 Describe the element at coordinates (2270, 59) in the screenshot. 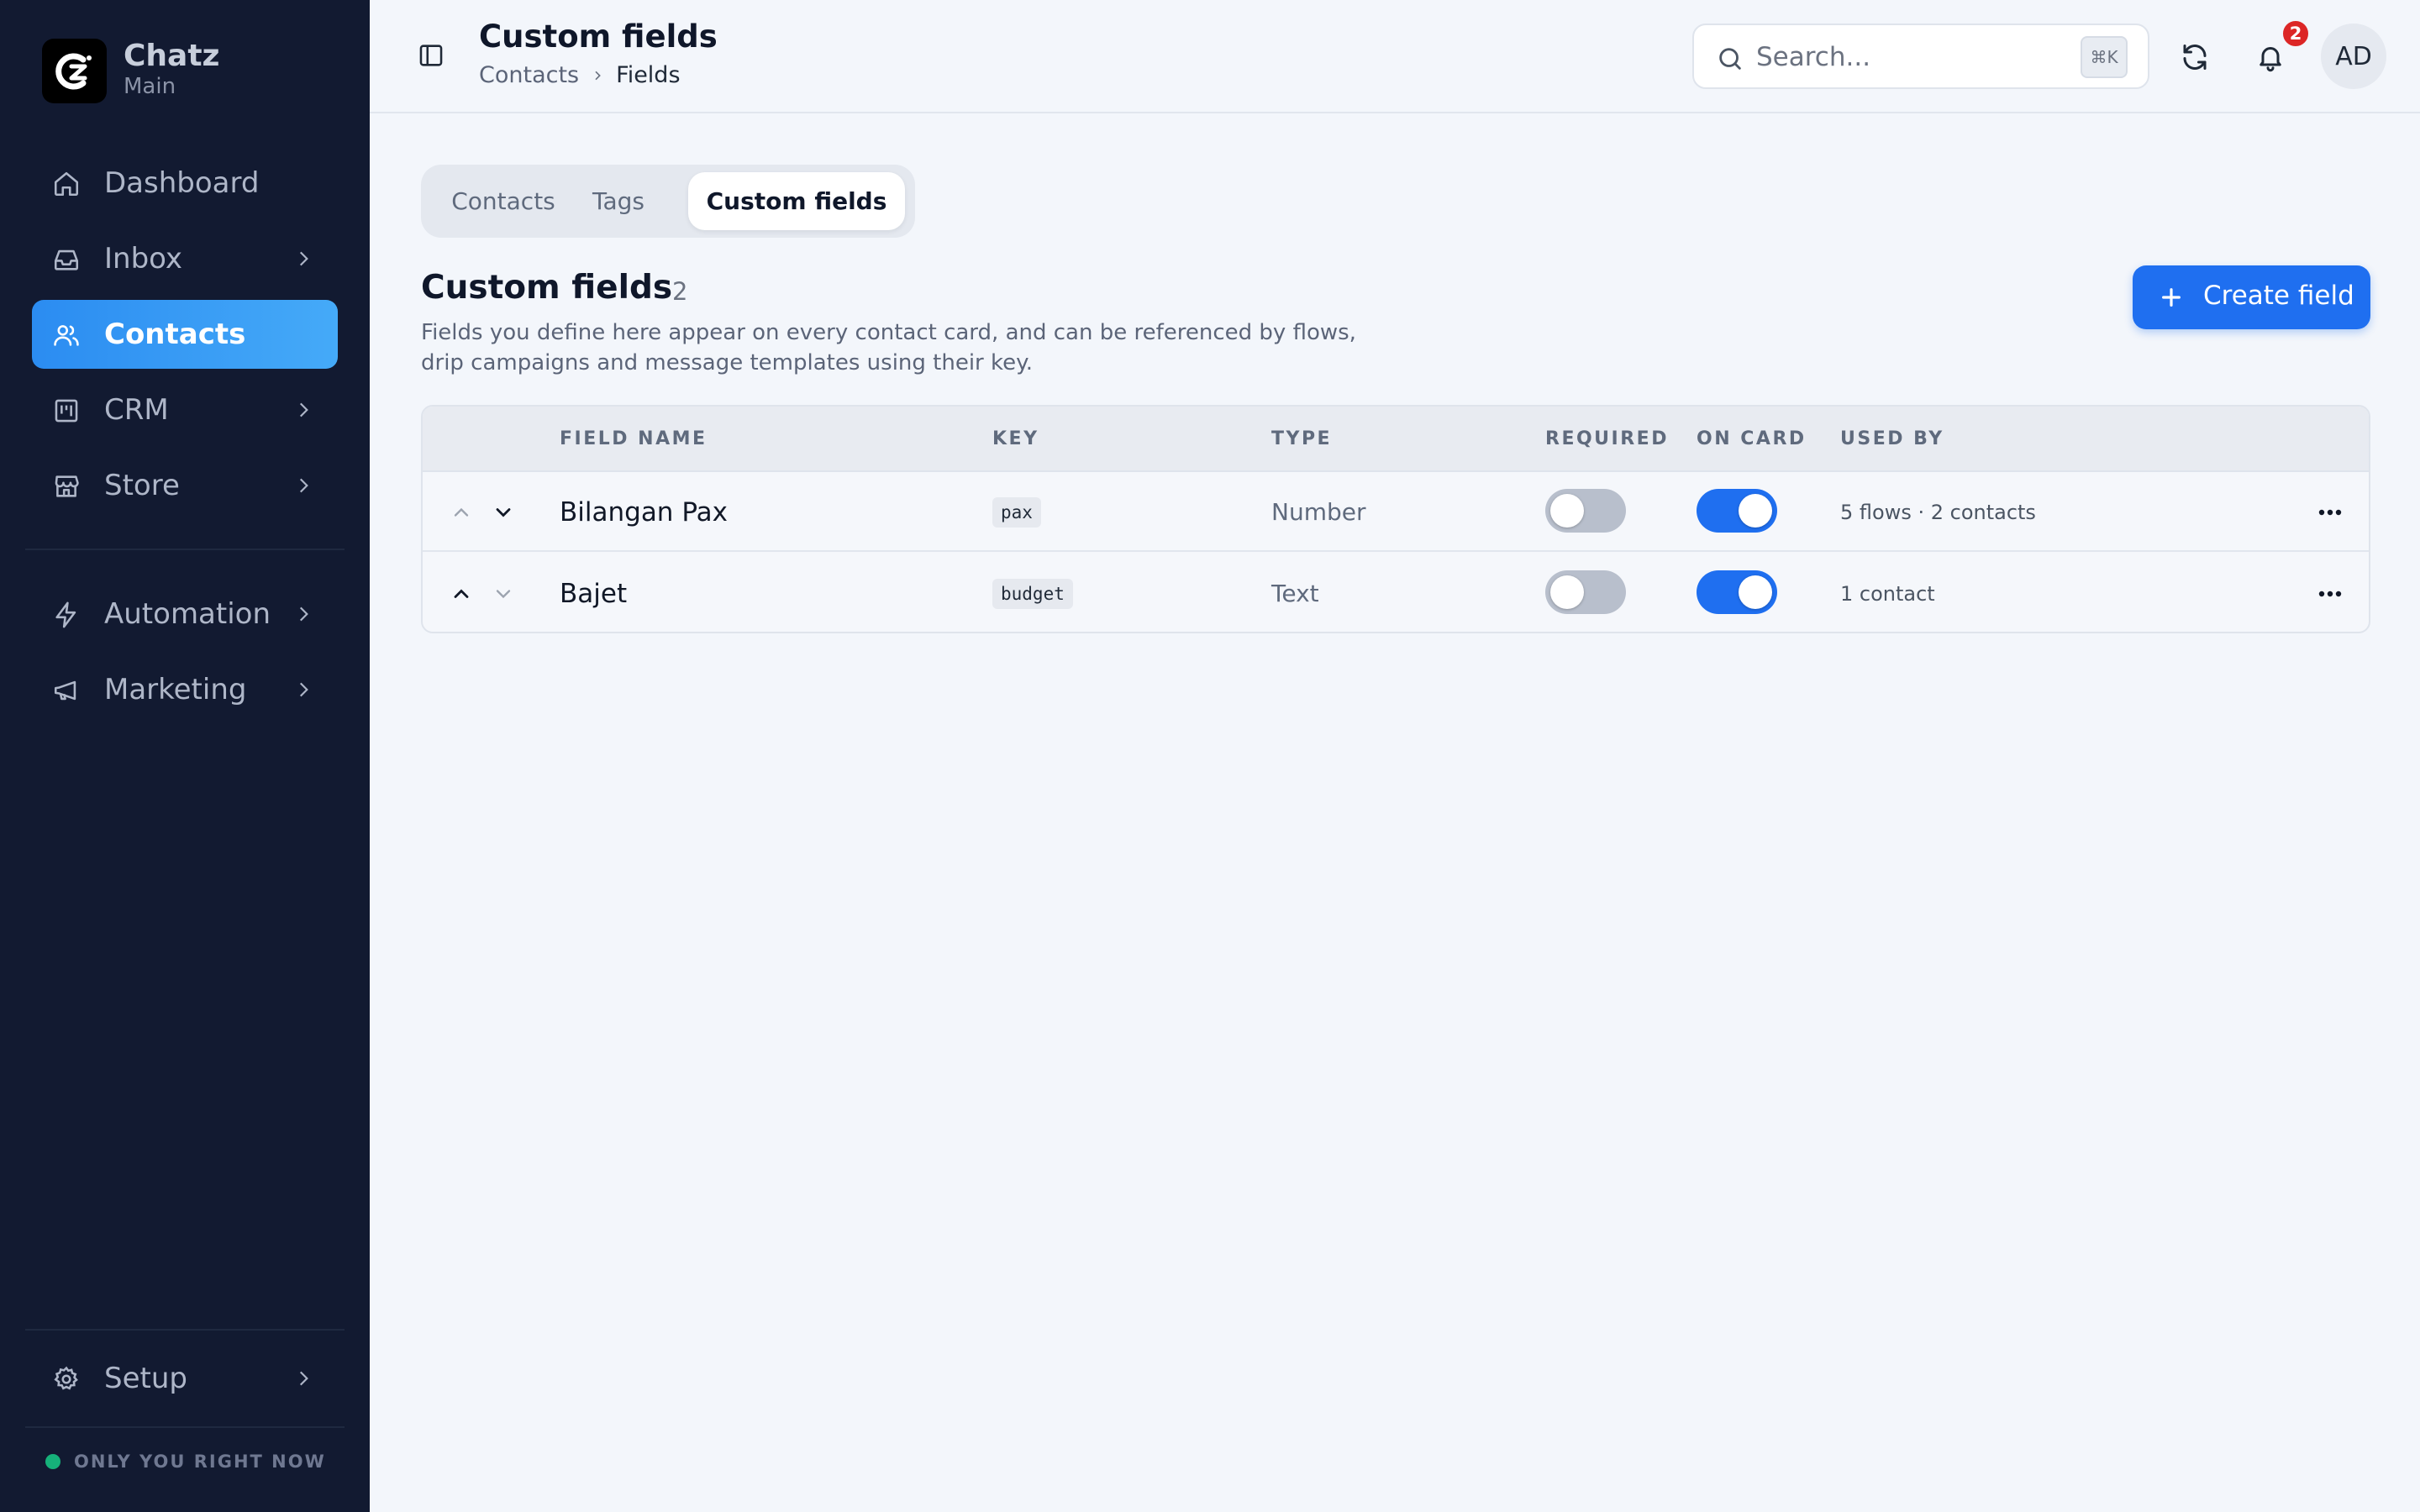

I see `bell-icon` at that location.